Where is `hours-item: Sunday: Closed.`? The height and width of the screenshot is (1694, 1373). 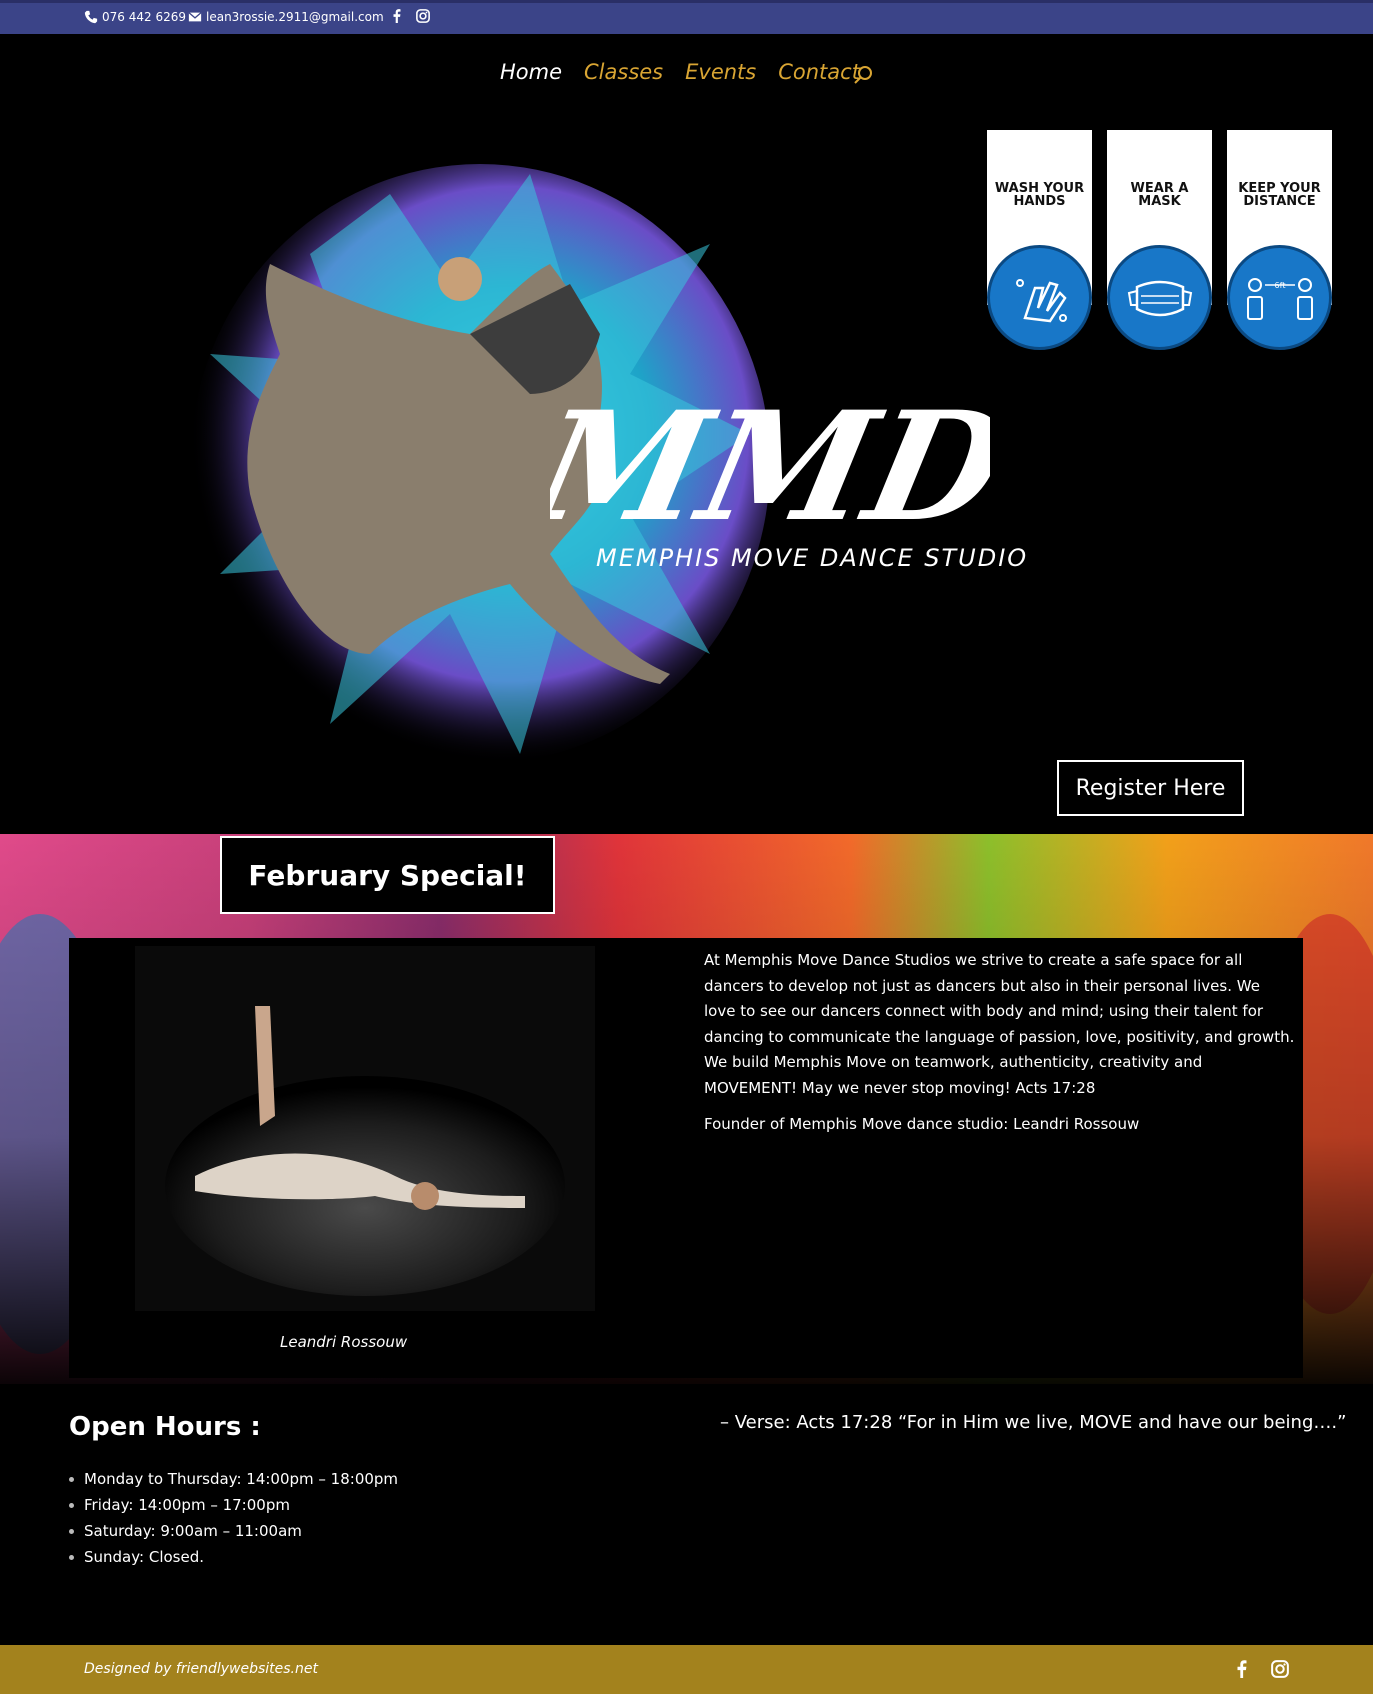 hours-item: Sunday: Closed. is located at coordinates (233, 1557).